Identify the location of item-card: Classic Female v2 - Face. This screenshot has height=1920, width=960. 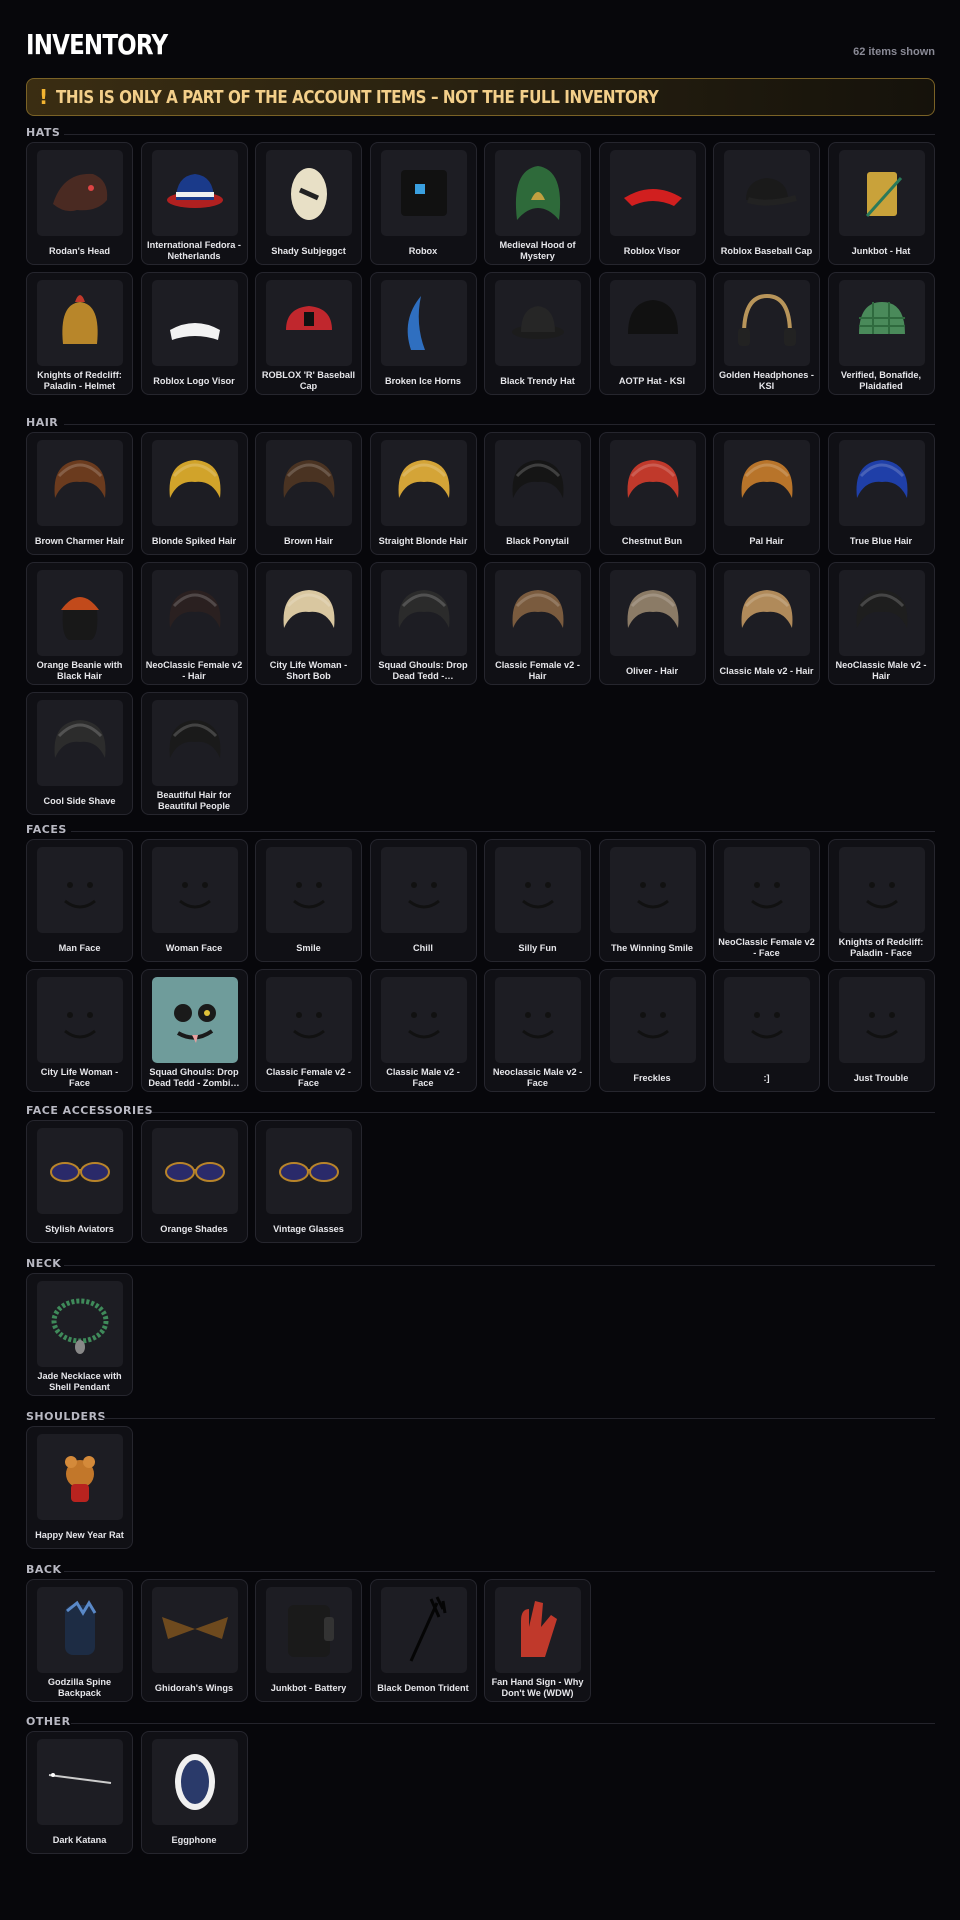
(308, 1030).